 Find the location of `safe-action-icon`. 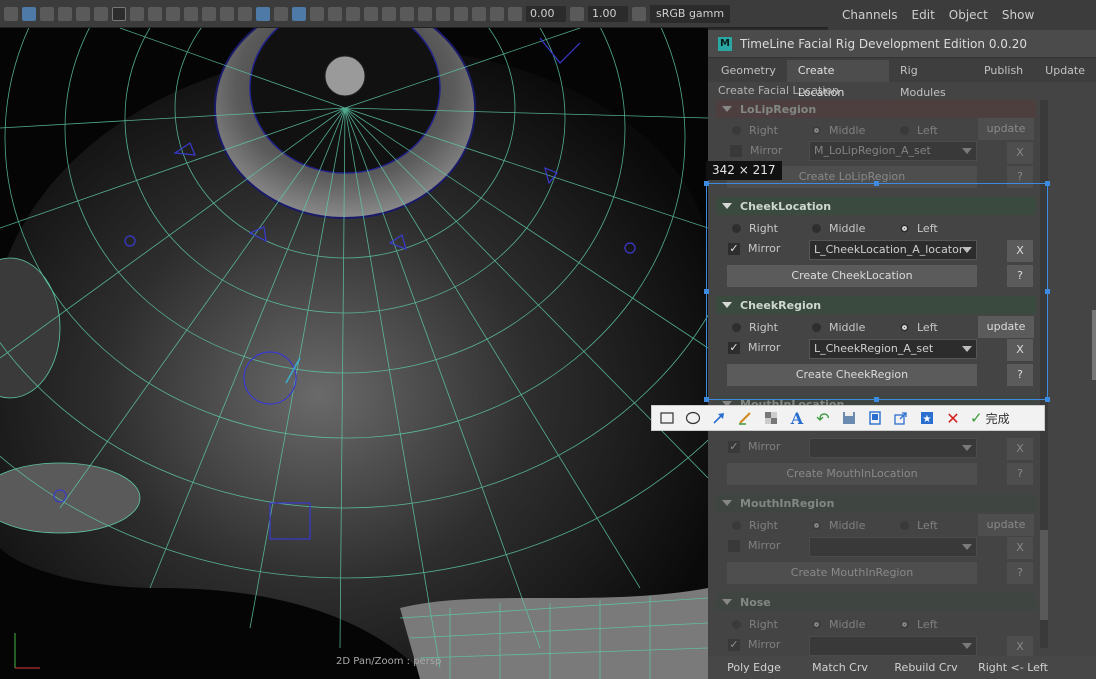

safe-action-icon is located at coordinates (209, 13).